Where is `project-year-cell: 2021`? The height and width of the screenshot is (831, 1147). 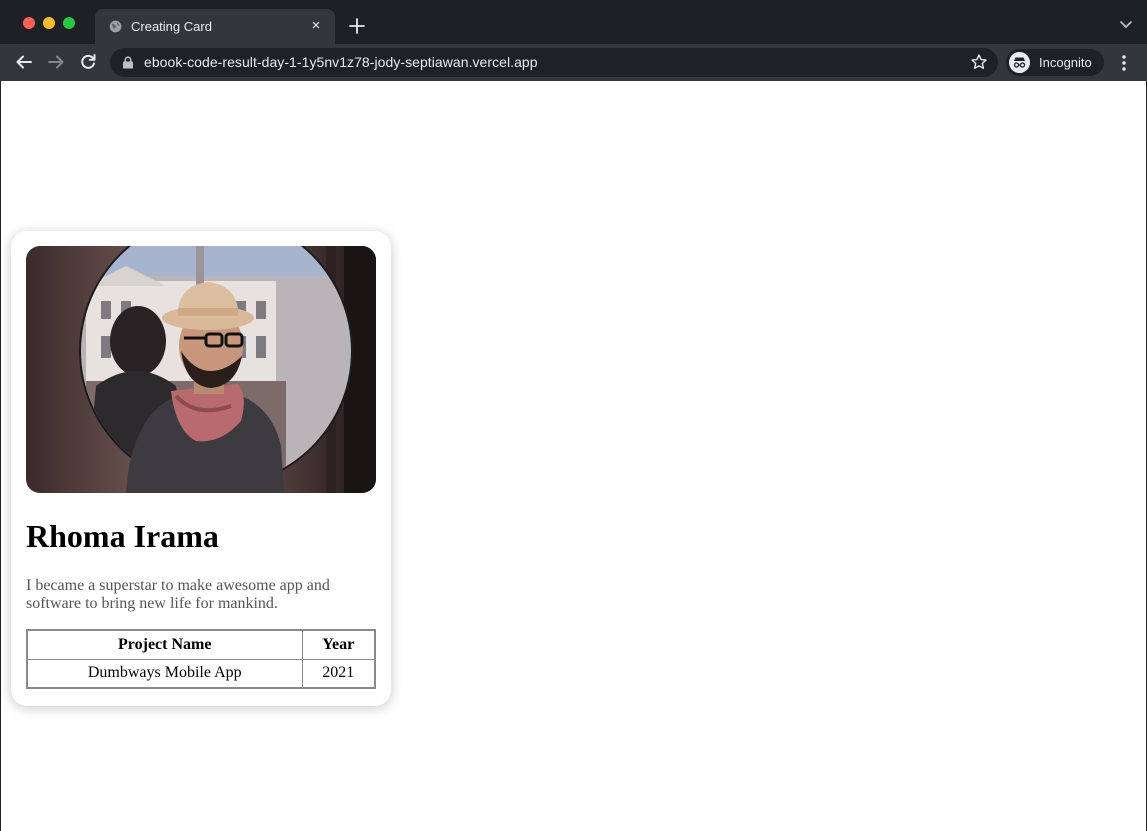
project-year-cell: 2021 is located at coordinates (338, 673).